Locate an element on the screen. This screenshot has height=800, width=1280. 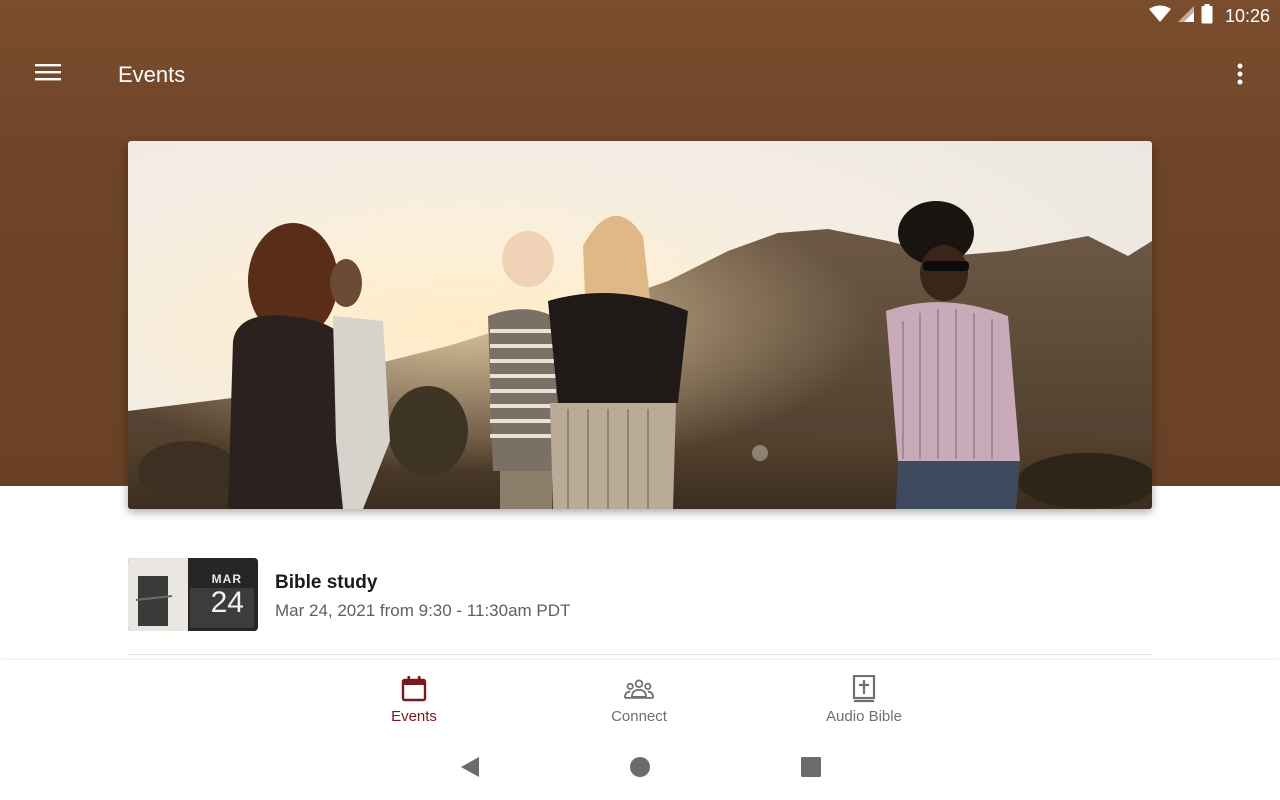
bible-icon is located at coordinates (864, 689).